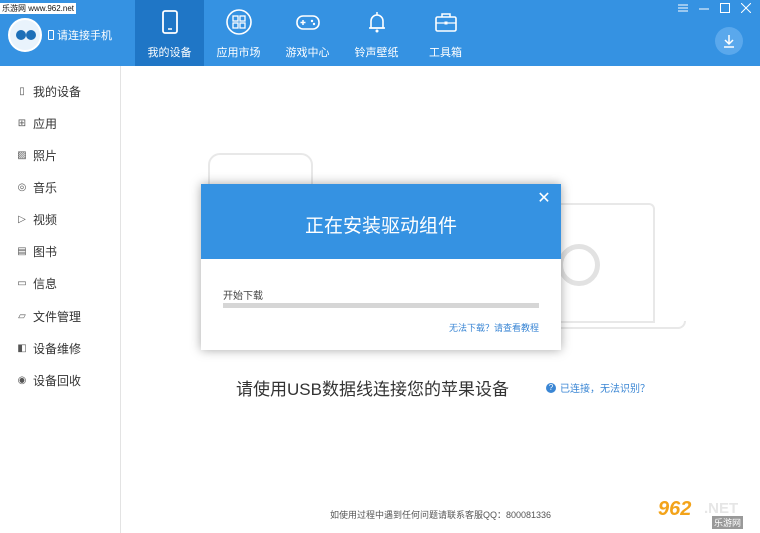 Image resolution: width=760 pixels, height=533 pixels. What do you see at coordinates (45, 284) in the screenshot?
I see `sidebar-item-label: 信息` at bounding box center [45, 284].